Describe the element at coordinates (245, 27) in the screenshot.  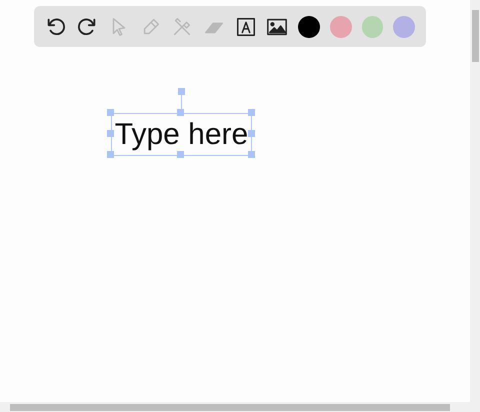
I see `text-box-icon` at that location.